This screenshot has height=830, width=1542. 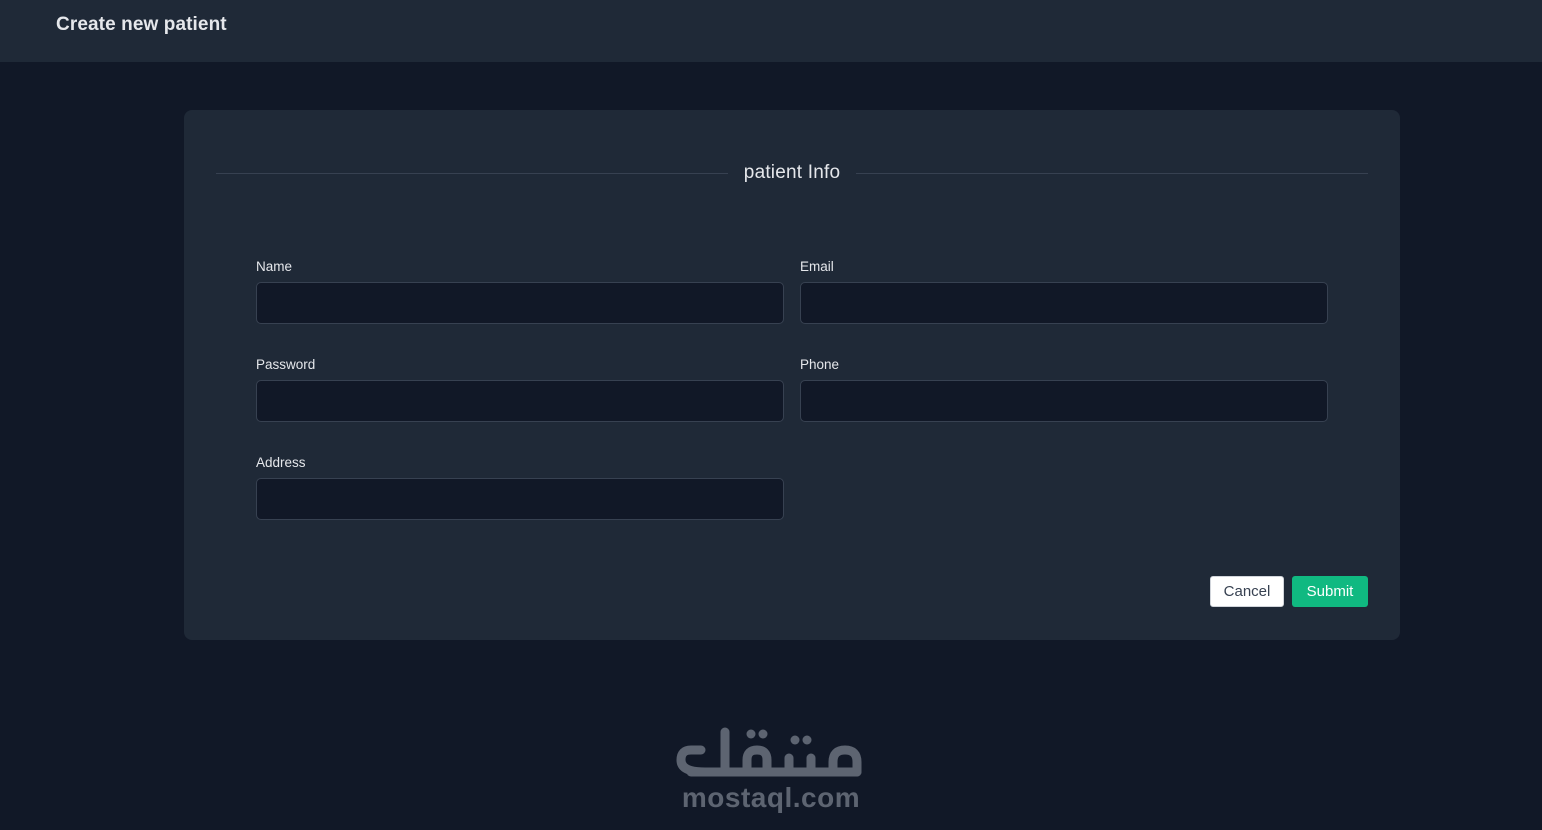 I want to click on watermark-text: mostaql.com, so click(x=771, y=797).